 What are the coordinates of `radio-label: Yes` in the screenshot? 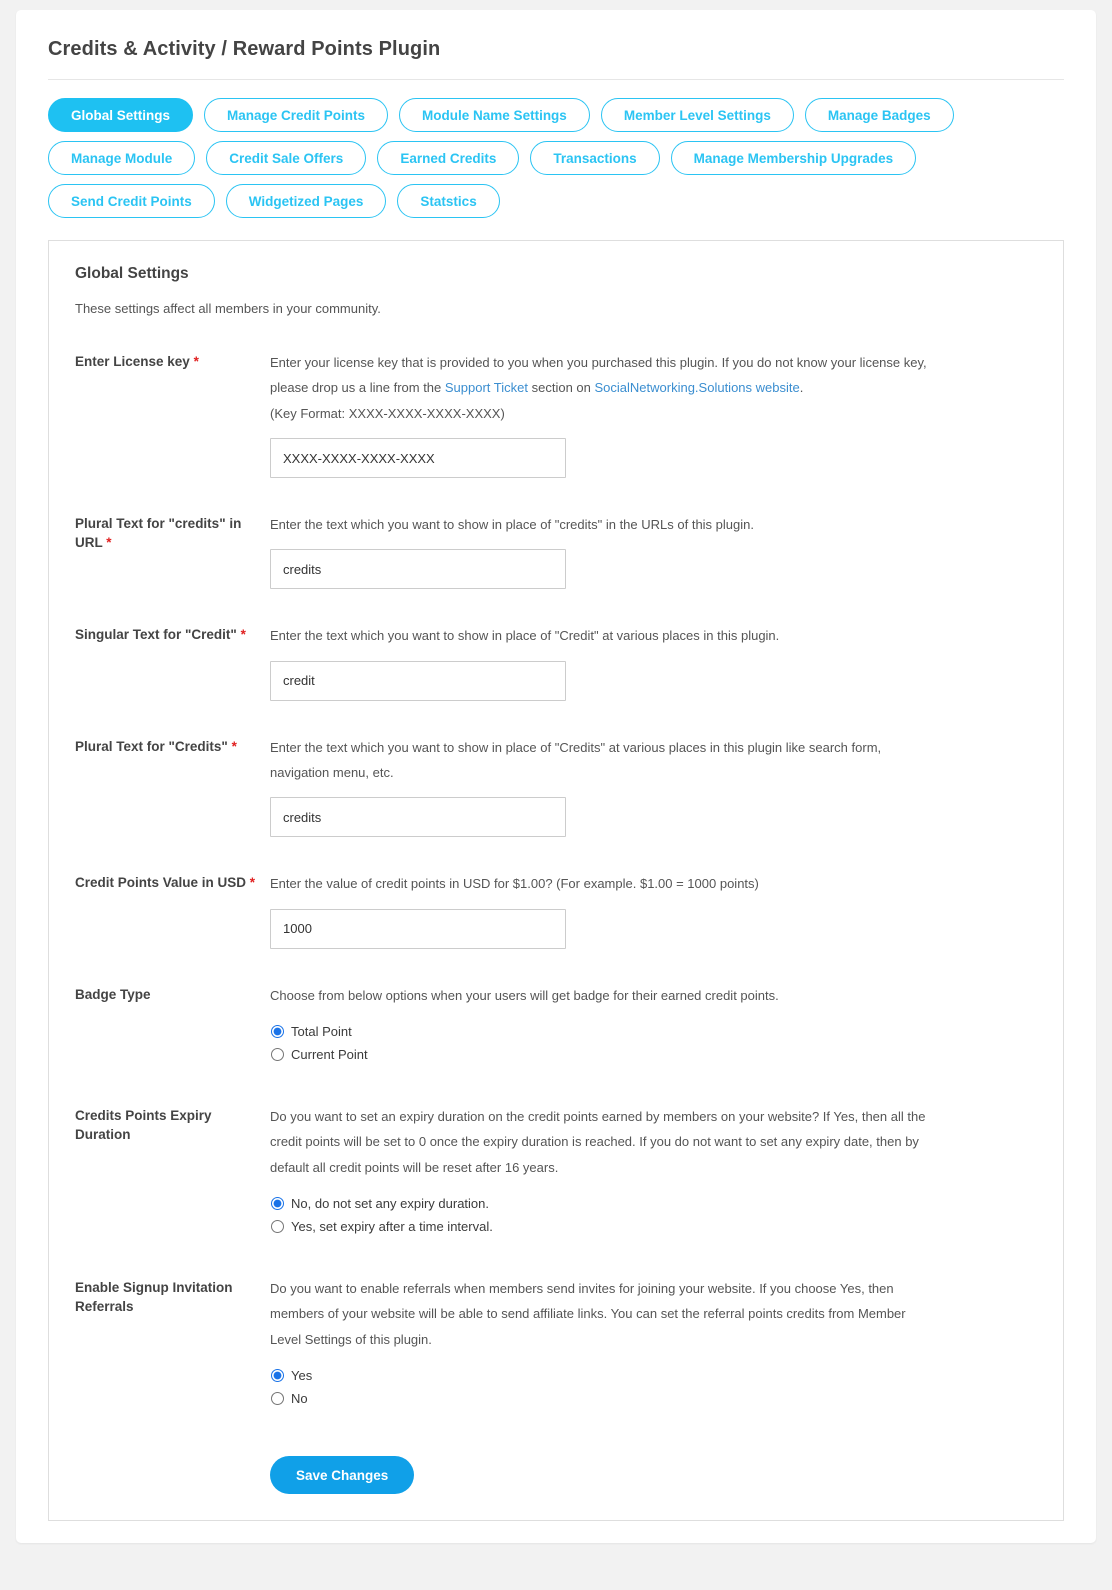 It's located at (301, 1375).